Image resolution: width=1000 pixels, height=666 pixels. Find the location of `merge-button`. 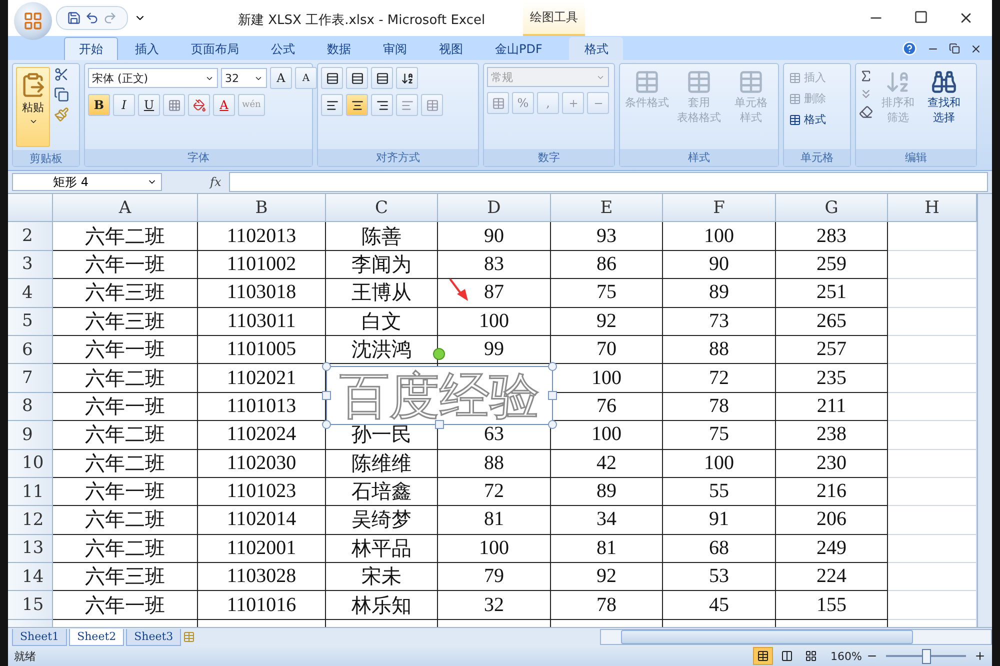

merge-button is located at coordinates (432, 105).